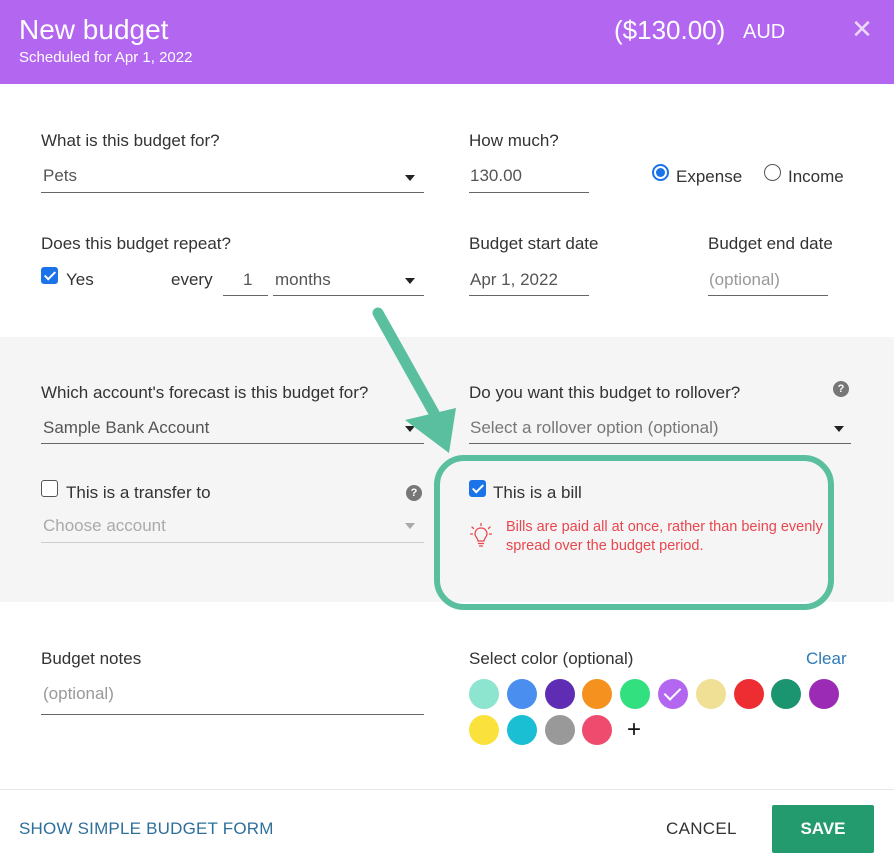 This screenshot has width=894, height=868. What do you see at coordinates (529, 295) in the screenshot?
I see `start-date-underline` at bounding box center [529, 295].